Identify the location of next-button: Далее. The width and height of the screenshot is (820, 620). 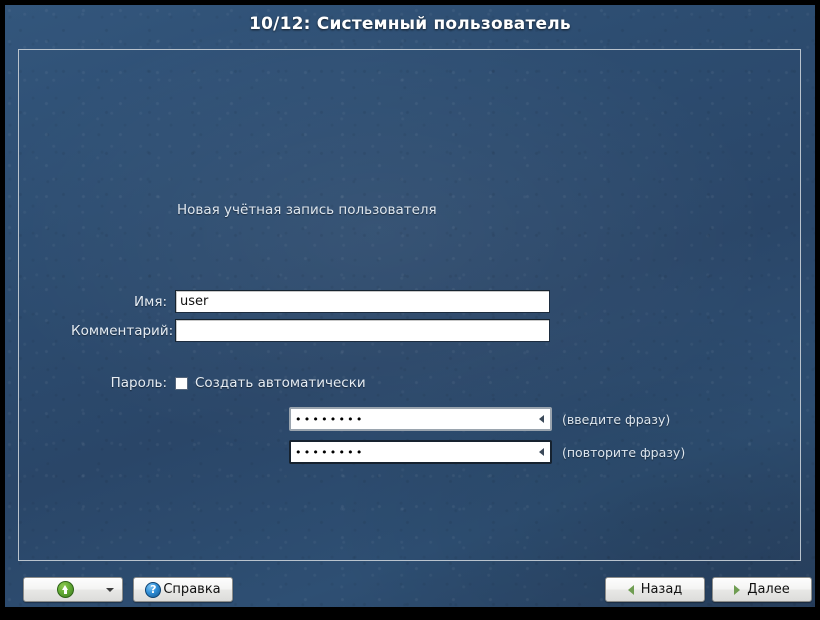
(762, 589).